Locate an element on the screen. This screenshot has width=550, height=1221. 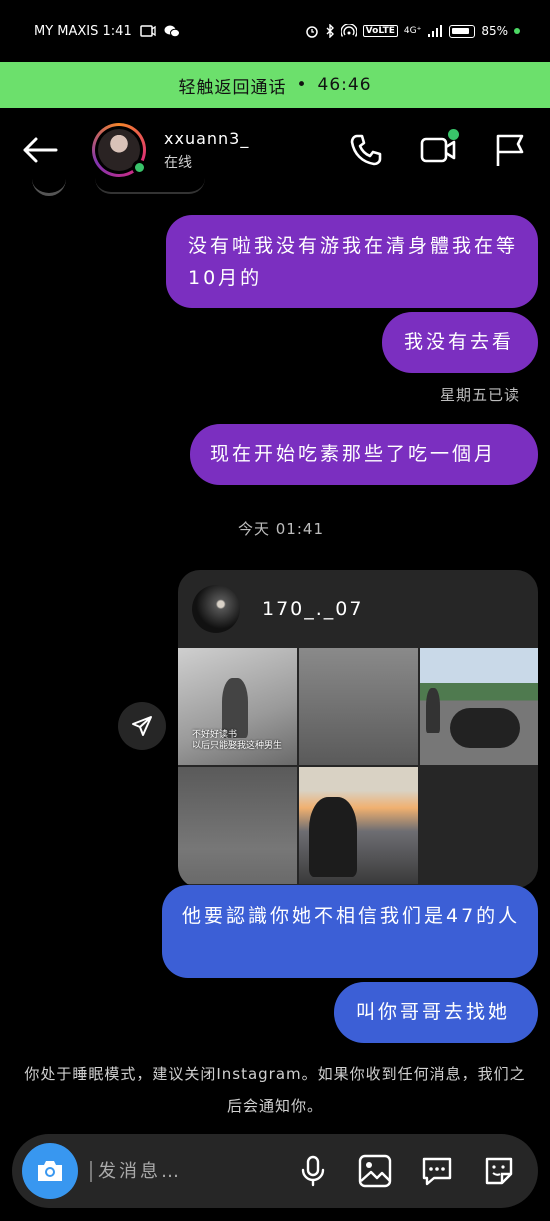
message-text: 没有啦我没有游我在清身體我在等10月的 is located at coordinates (353, 262).